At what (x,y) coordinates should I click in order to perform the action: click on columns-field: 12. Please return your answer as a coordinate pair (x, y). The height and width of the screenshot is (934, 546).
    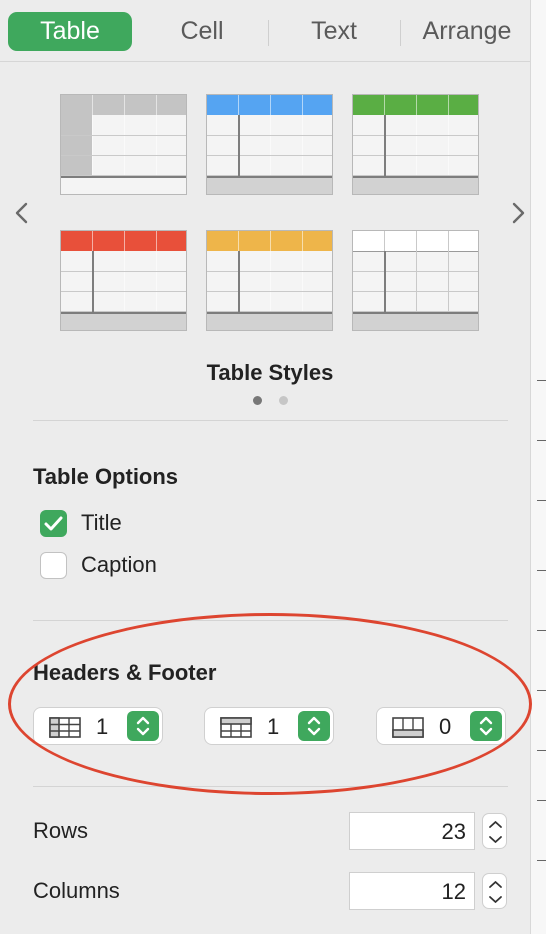
    Looking at the image, I should click on (412, 891).